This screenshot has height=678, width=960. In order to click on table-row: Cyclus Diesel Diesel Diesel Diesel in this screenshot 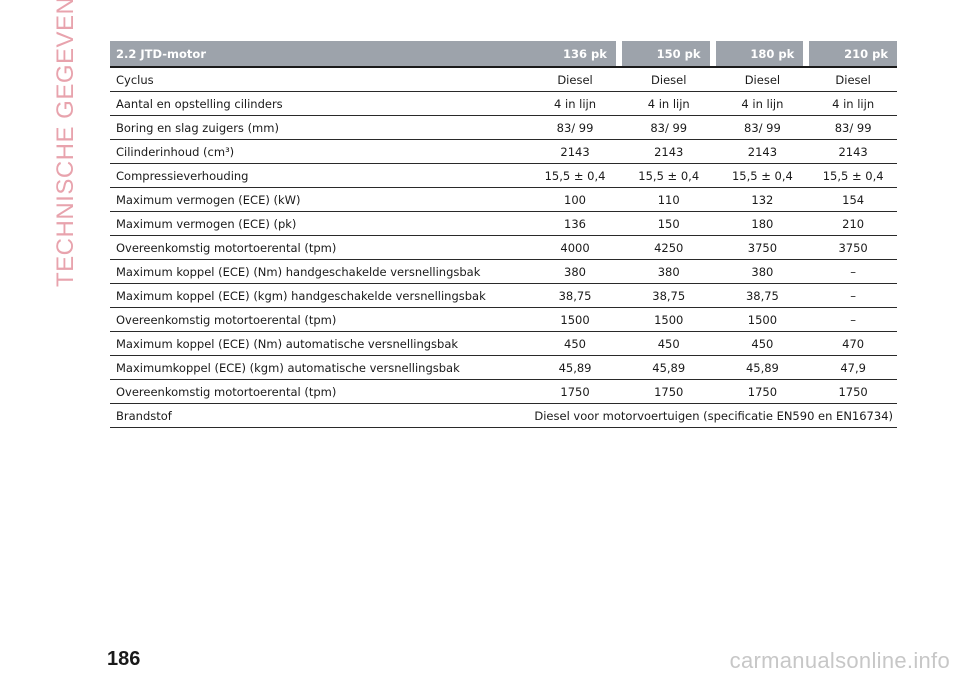, I will do `click(503, 80)`.